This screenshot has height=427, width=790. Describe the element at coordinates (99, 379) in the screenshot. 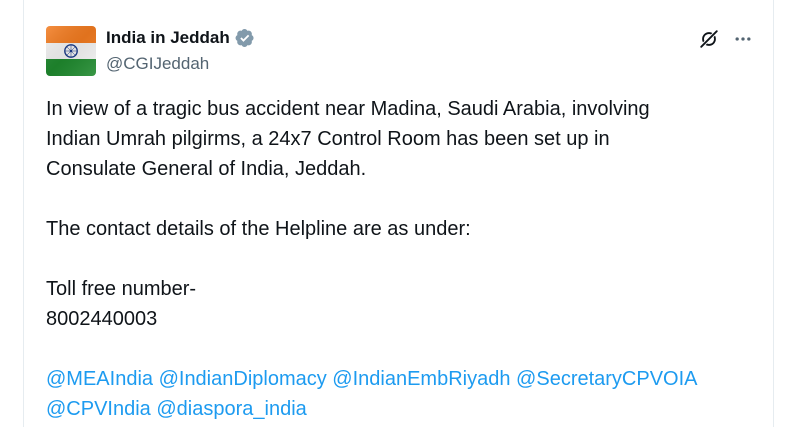

I see `mention-link: @MEAIndia` at that location.